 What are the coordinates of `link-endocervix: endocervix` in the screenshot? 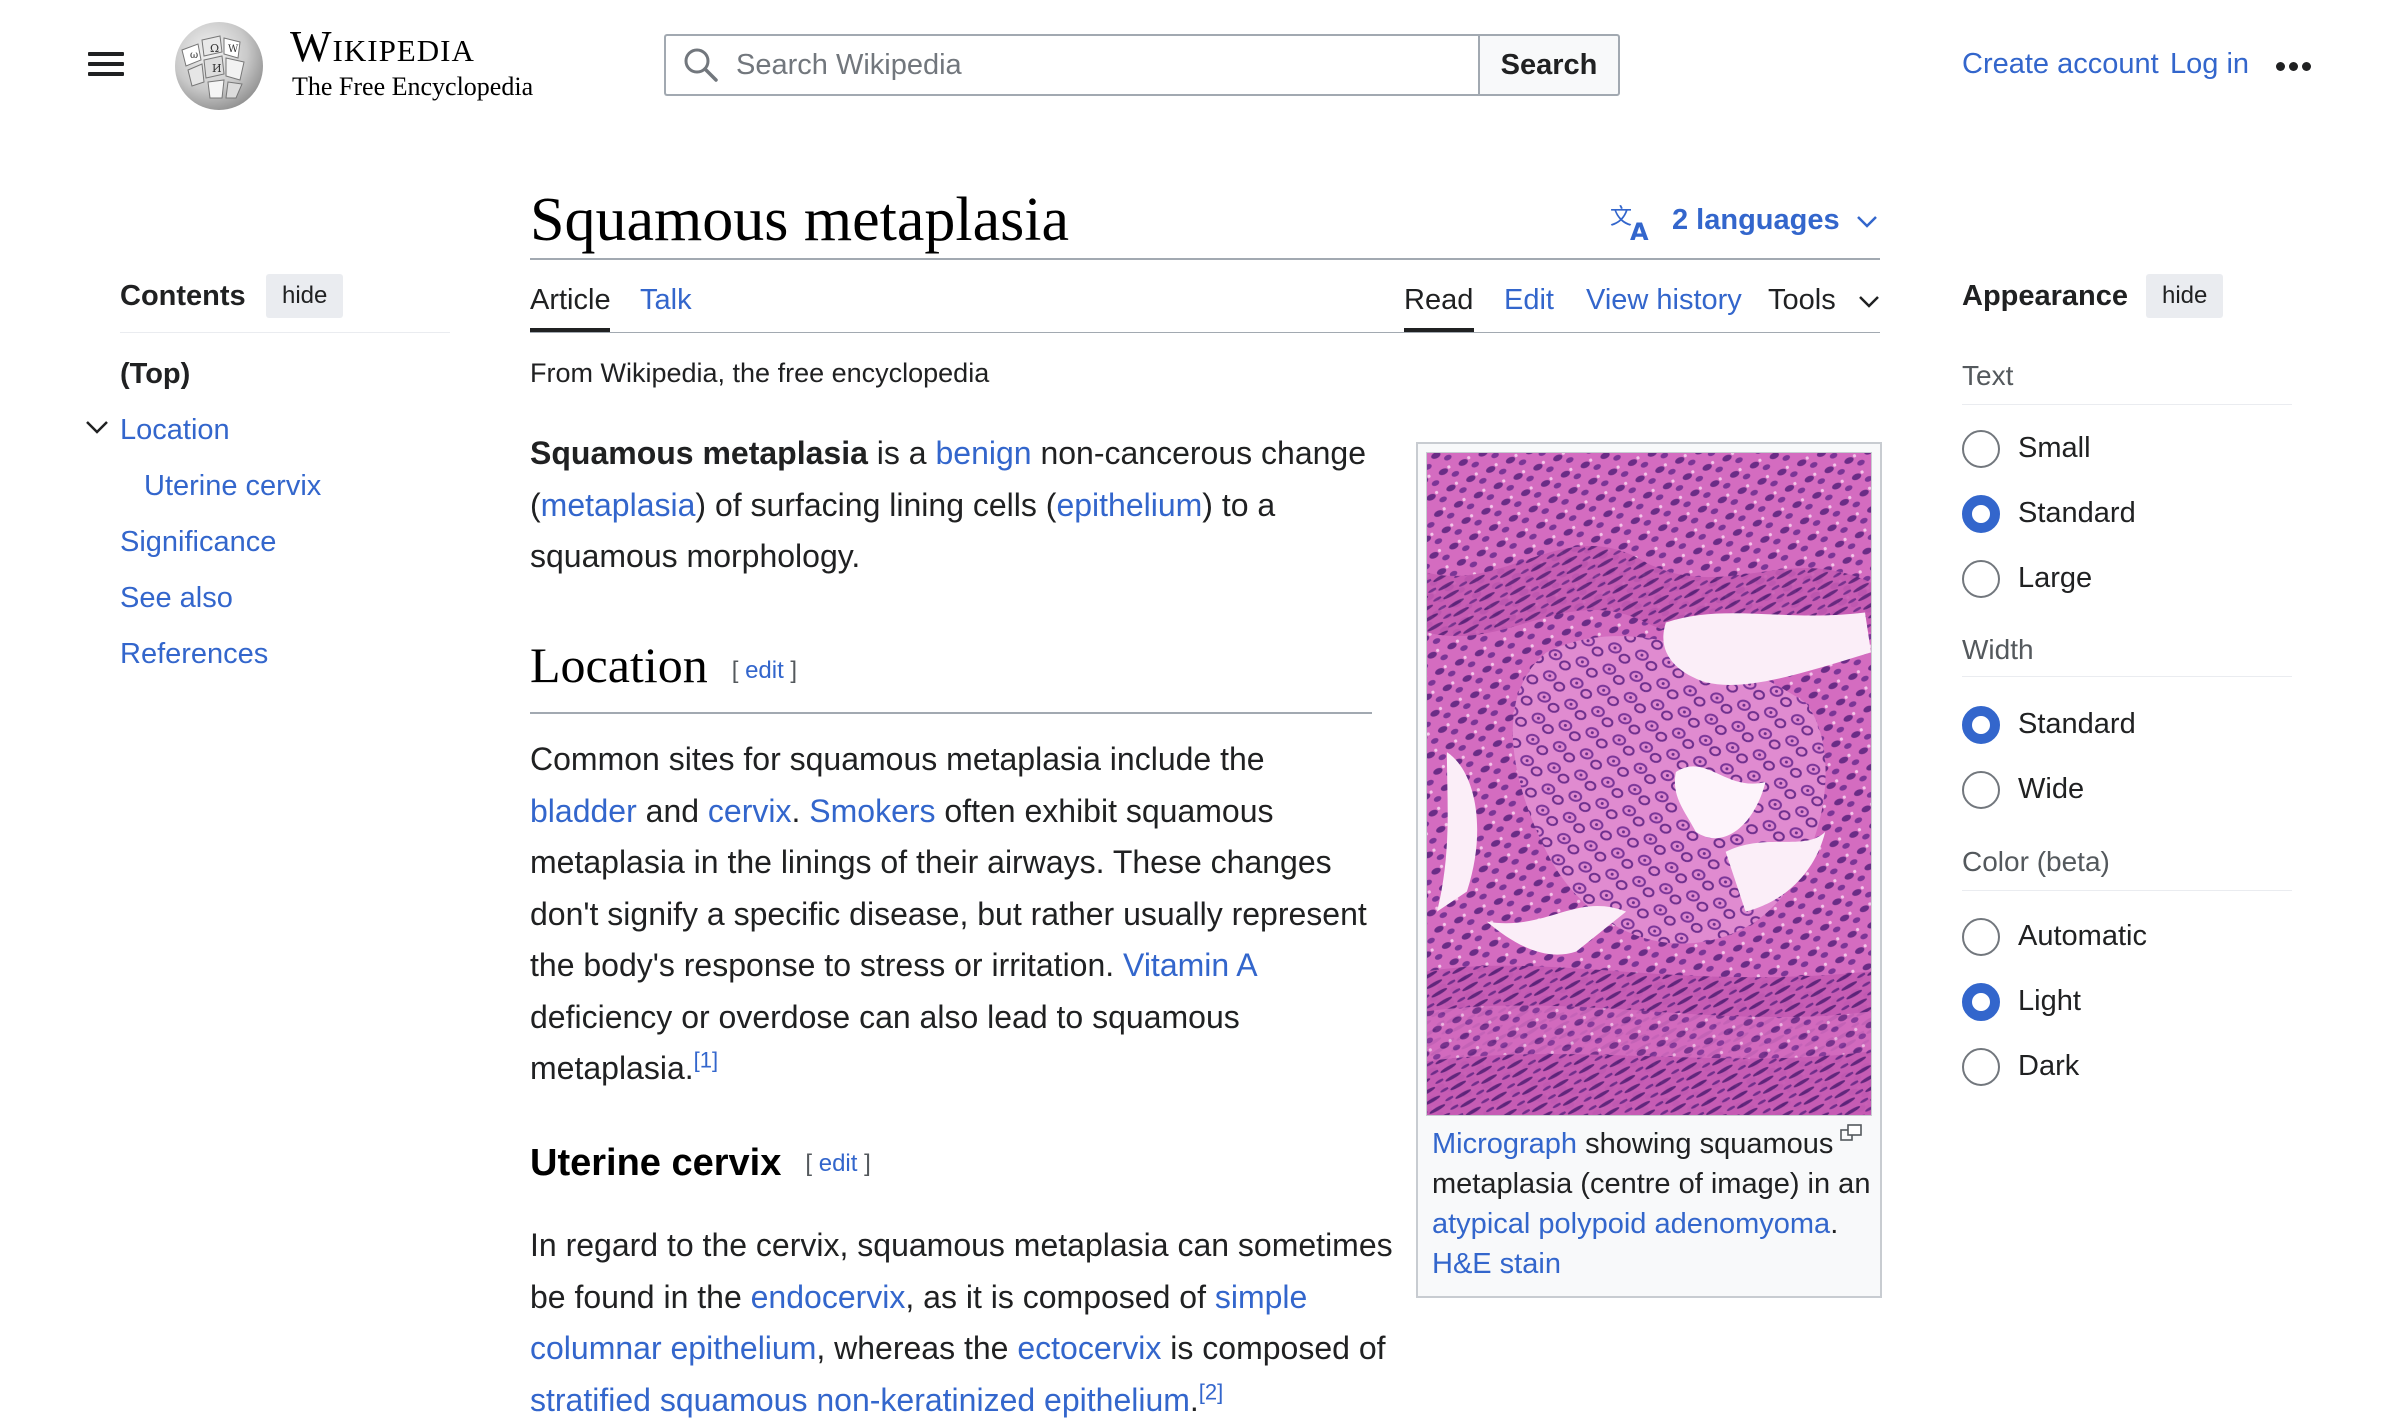 It's located at (828, 1297).